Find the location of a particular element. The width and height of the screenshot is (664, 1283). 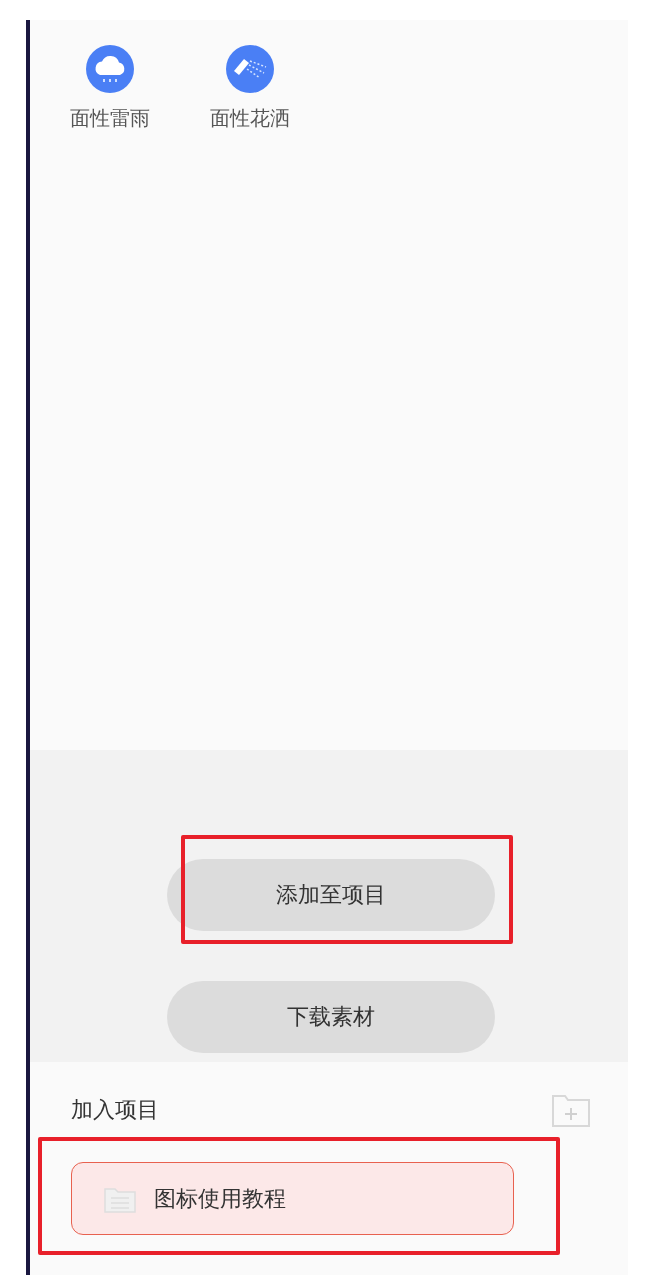

pill-button: 下载素材 is located at coordinates (331, 1017).